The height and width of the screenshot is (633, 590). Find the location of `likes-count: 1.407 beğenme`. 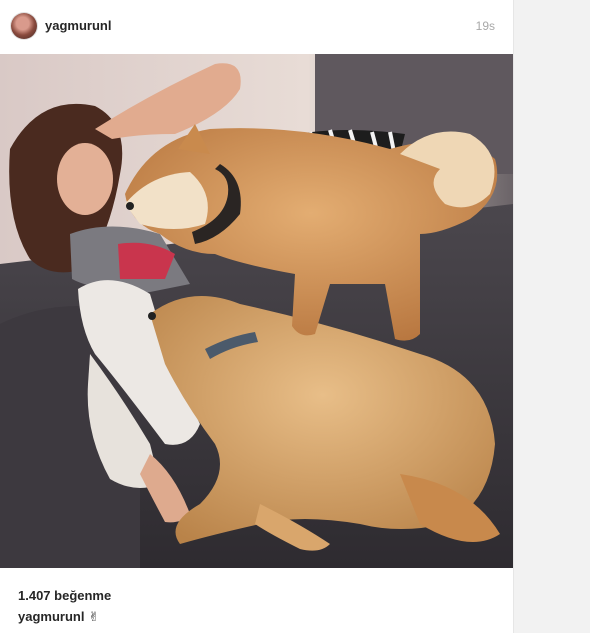

likes-count: 1.407 beğenme is located at coordinates (64, 595).